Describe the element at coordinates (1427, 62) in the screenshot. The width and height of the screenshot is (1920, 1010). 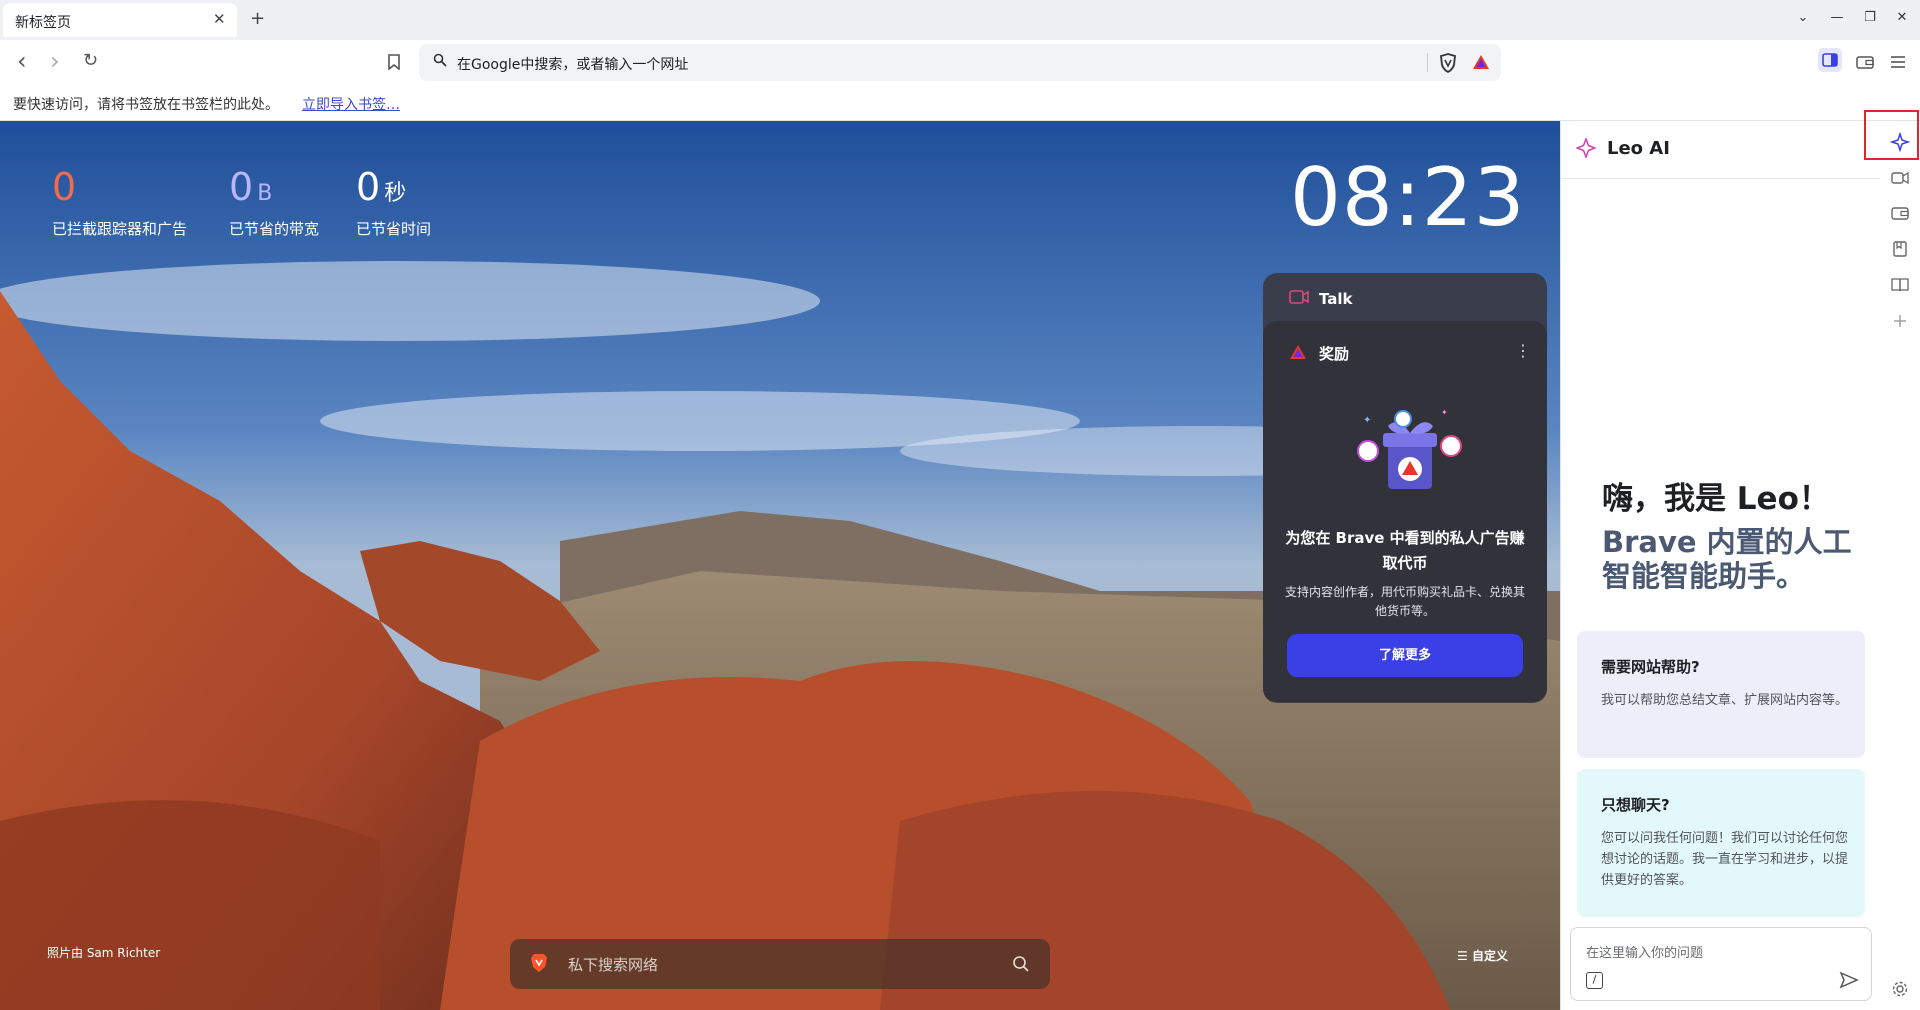
I see `divider` at that location.